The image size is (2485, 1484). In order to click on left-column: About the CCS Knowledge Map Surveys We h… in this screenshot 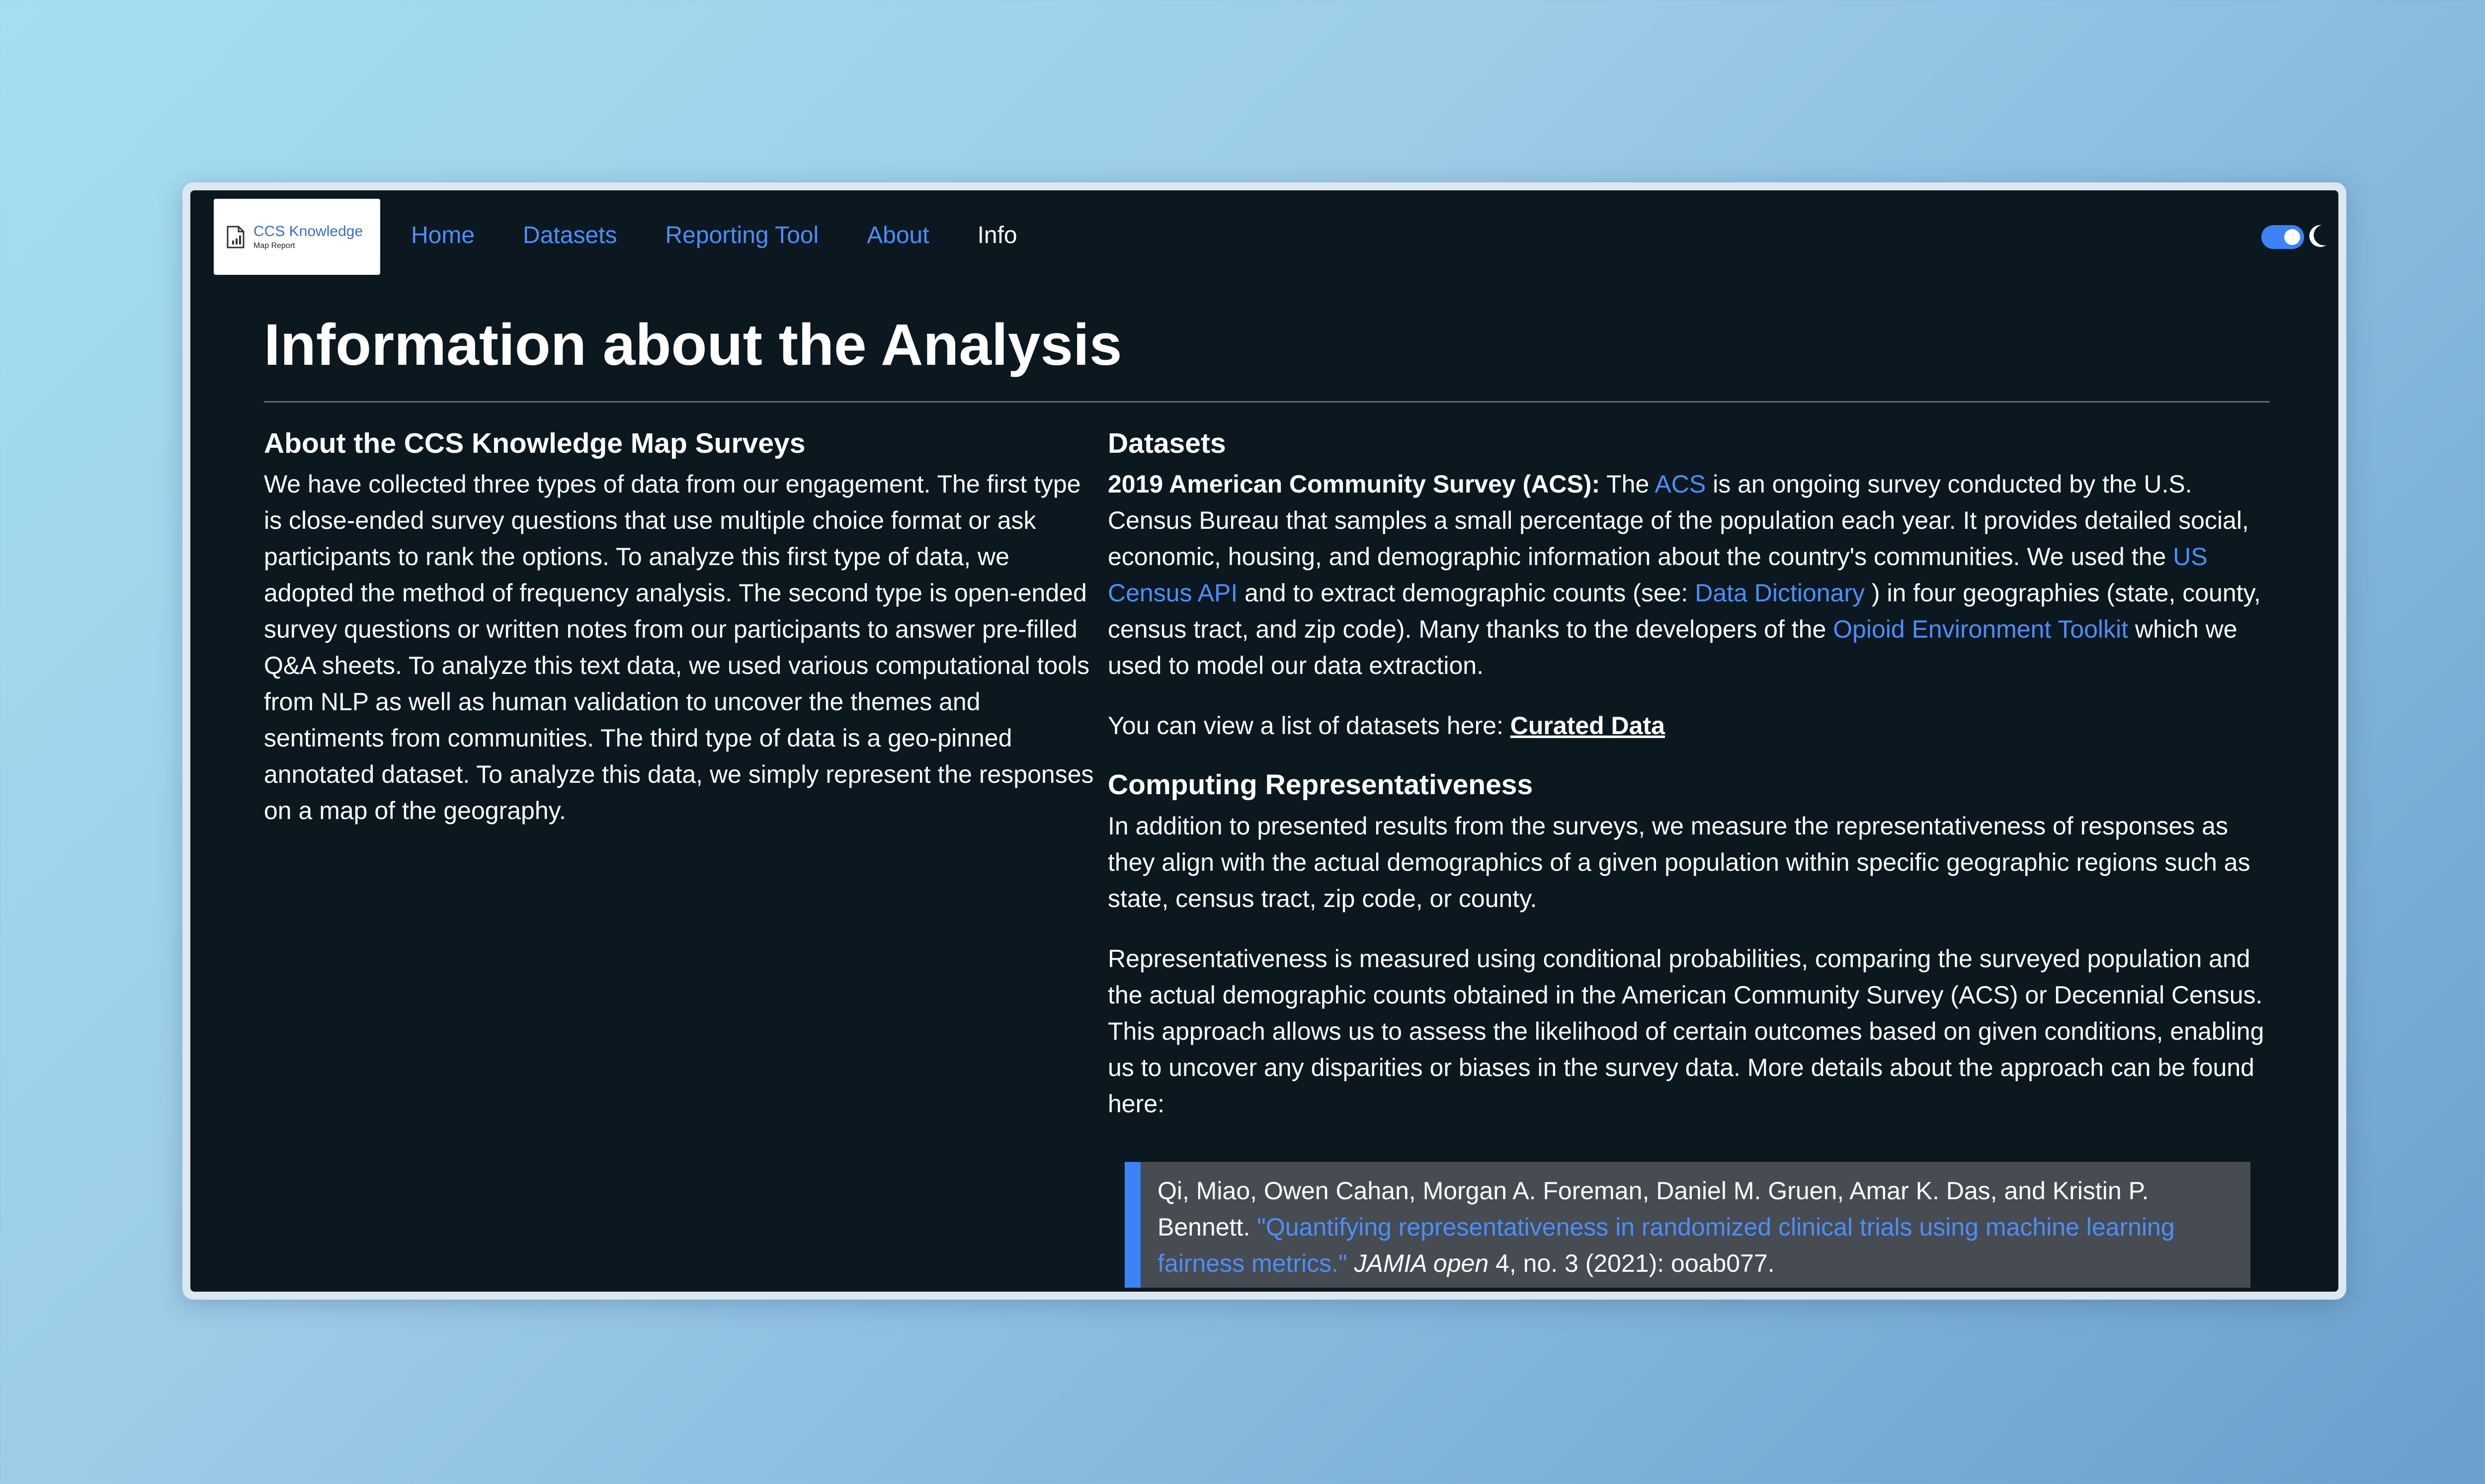, I will do `click(679, 627)`.